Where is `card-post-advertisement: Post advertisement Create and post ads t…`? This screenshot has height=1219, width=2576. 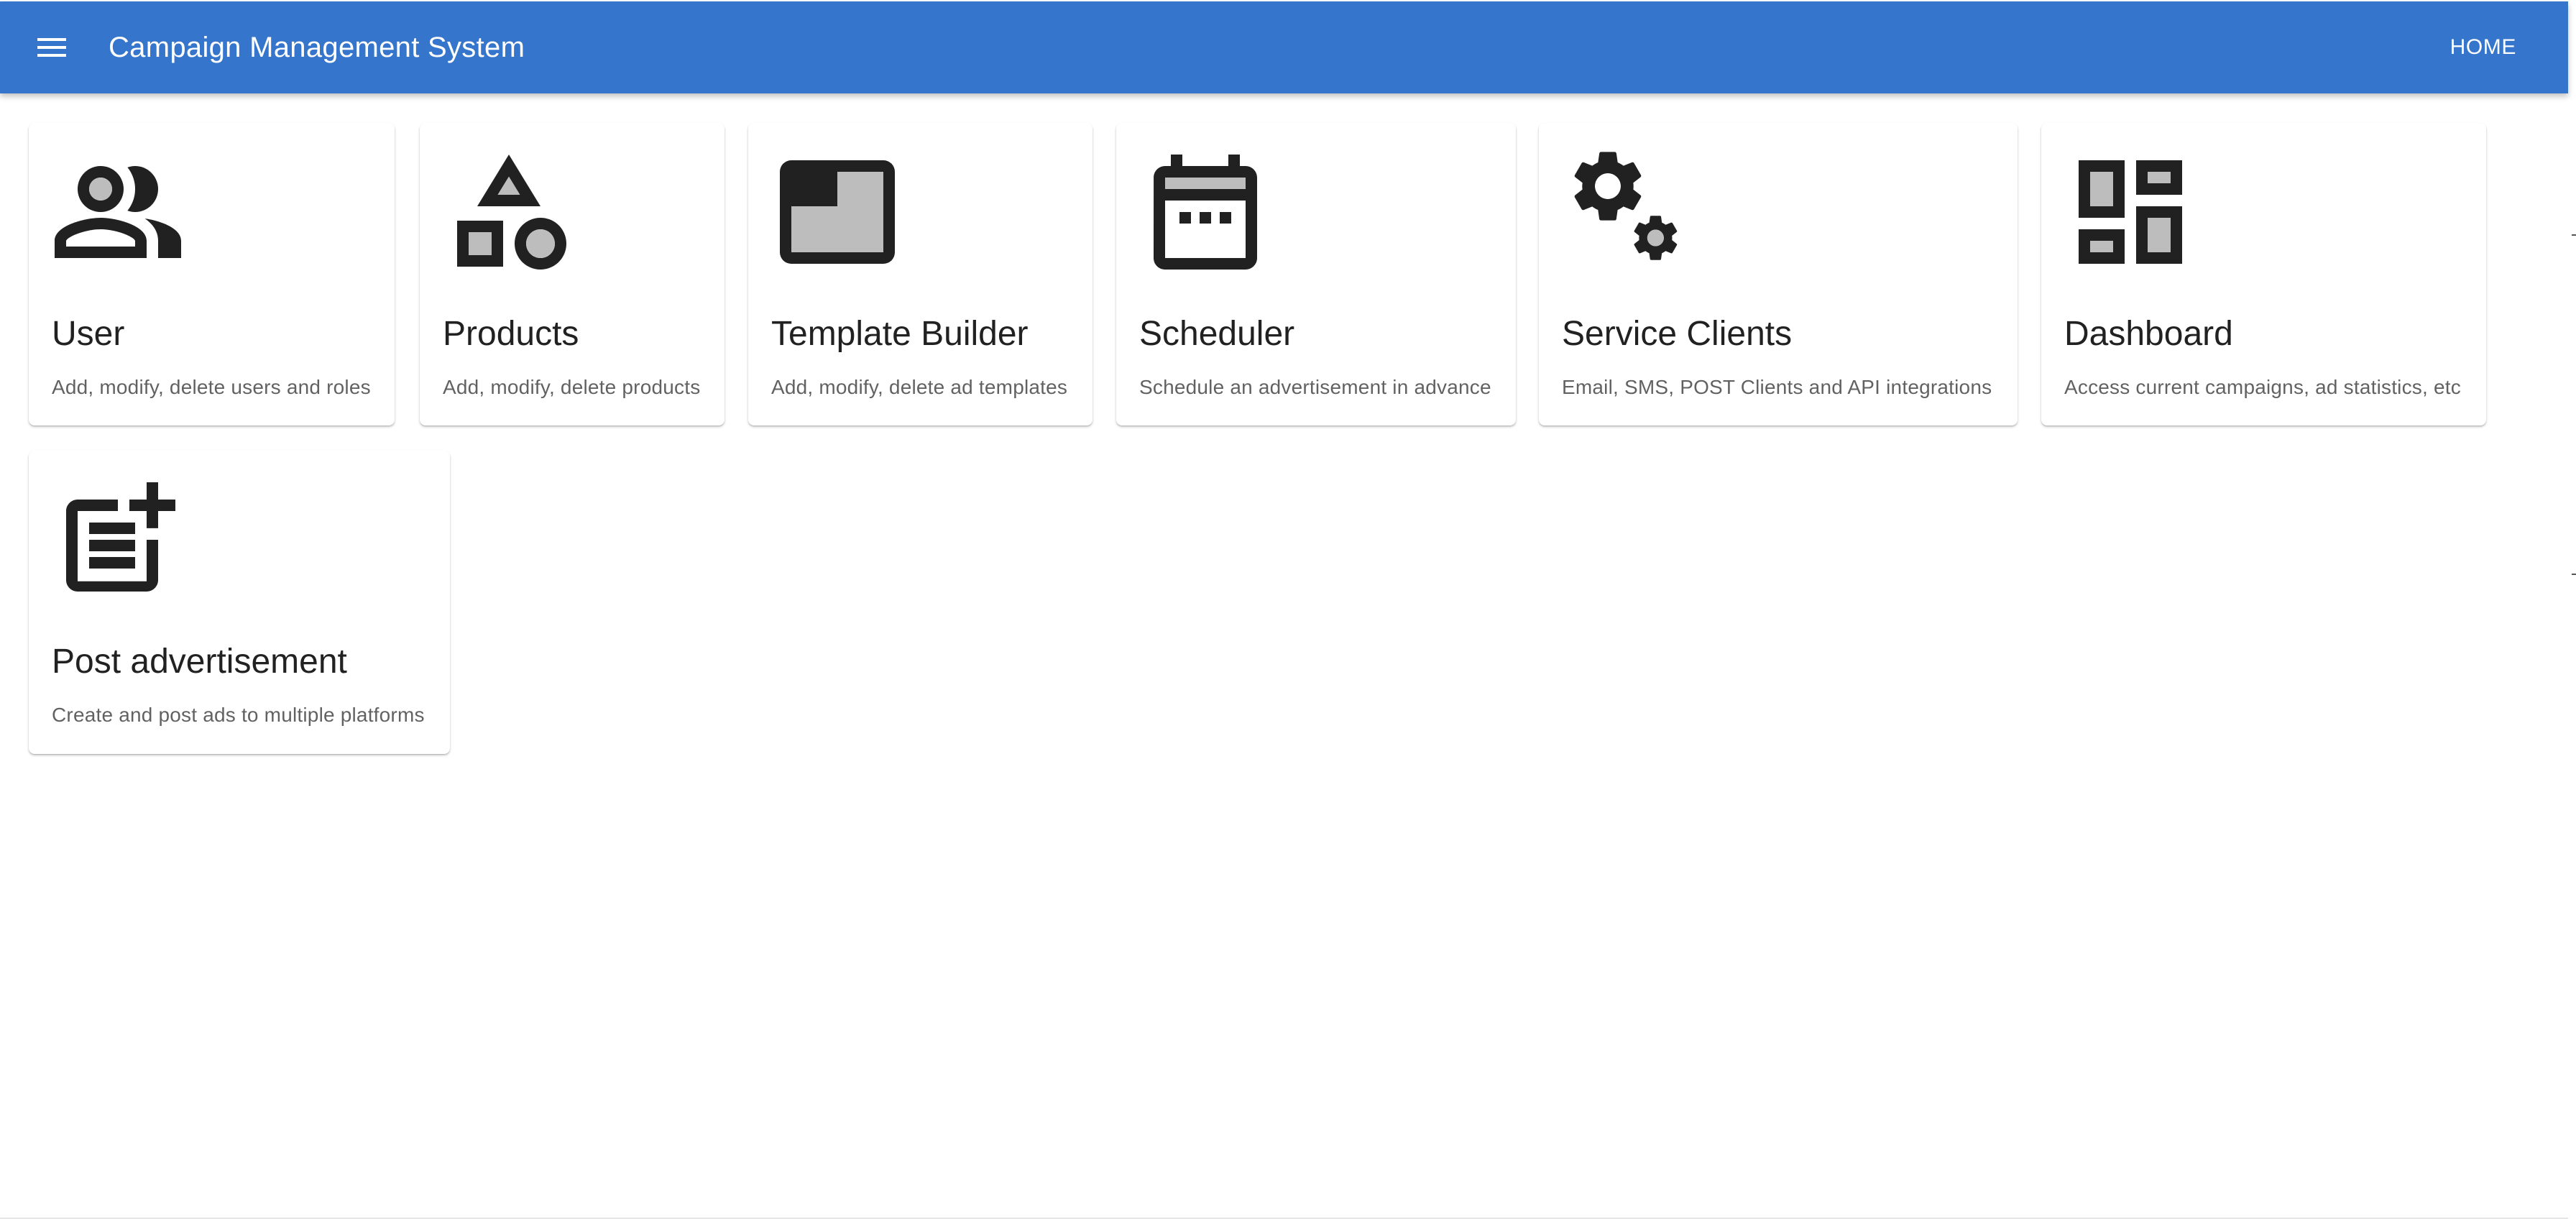 card-post-advertisement: Post advertisement Create and post ads t… is located at coordinates (239, 602).